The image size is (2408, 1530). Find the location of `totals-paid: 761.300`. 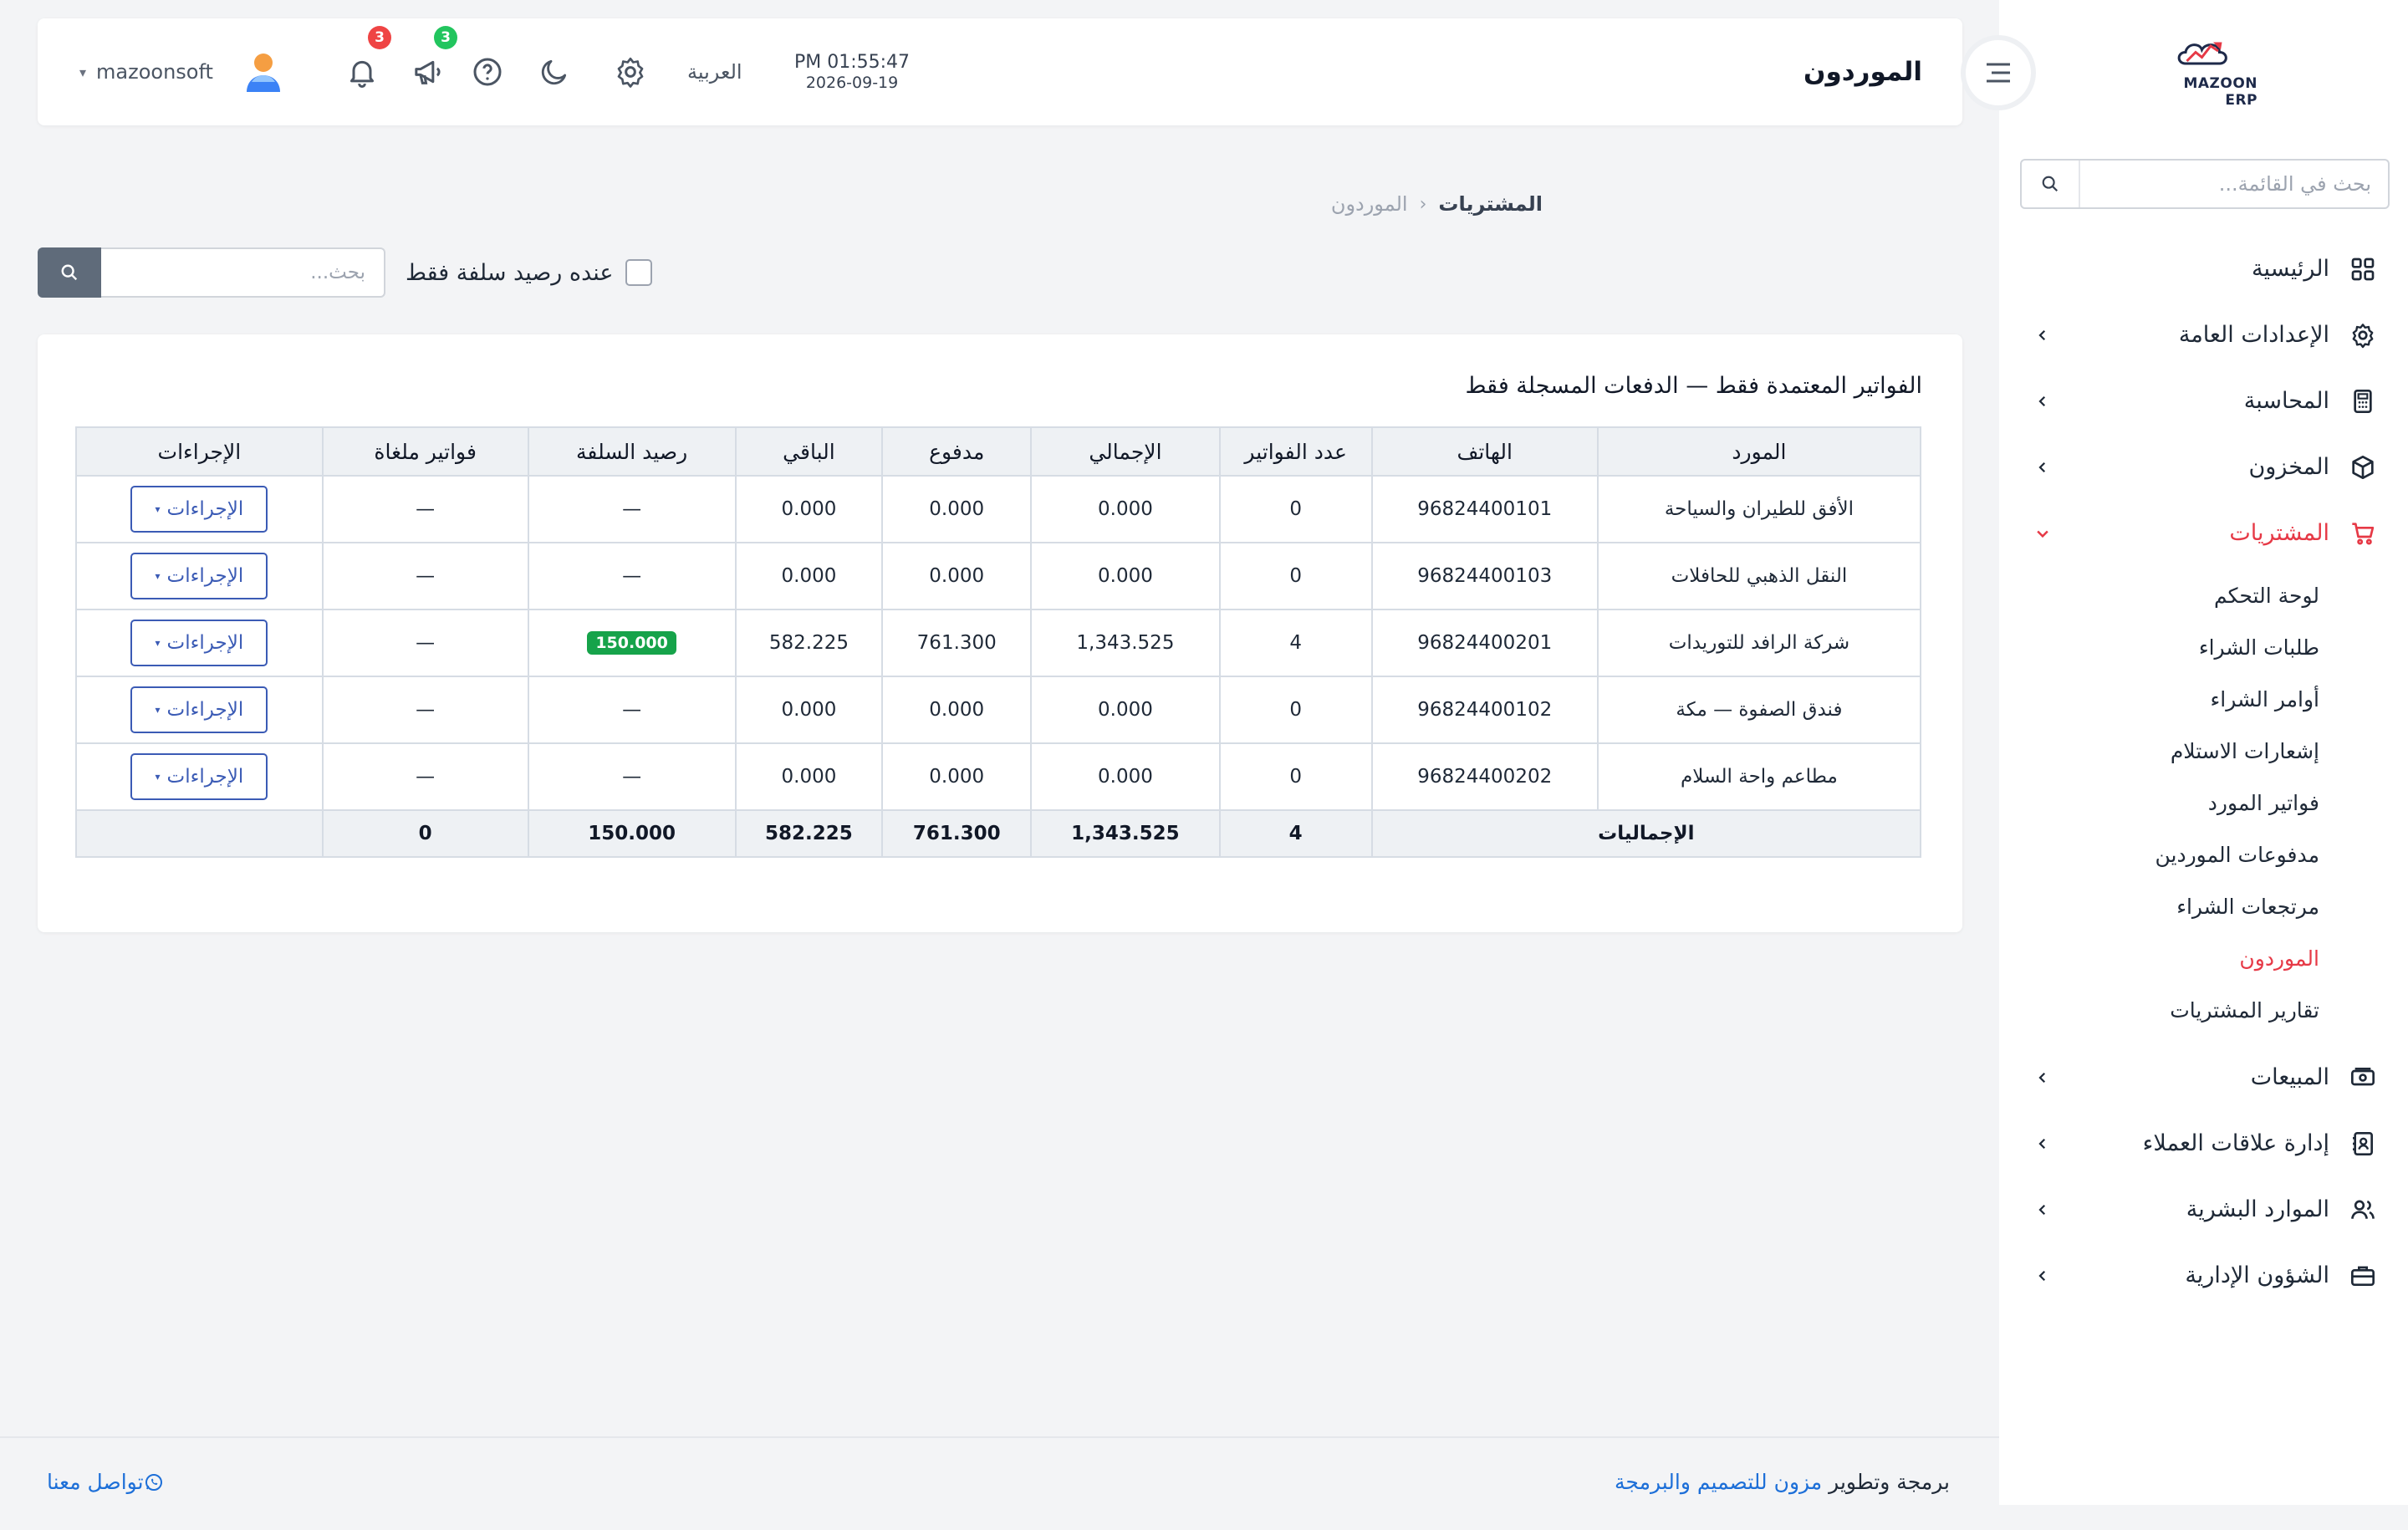

totals-paid: 761.300 is located at coordinates (957, 833).